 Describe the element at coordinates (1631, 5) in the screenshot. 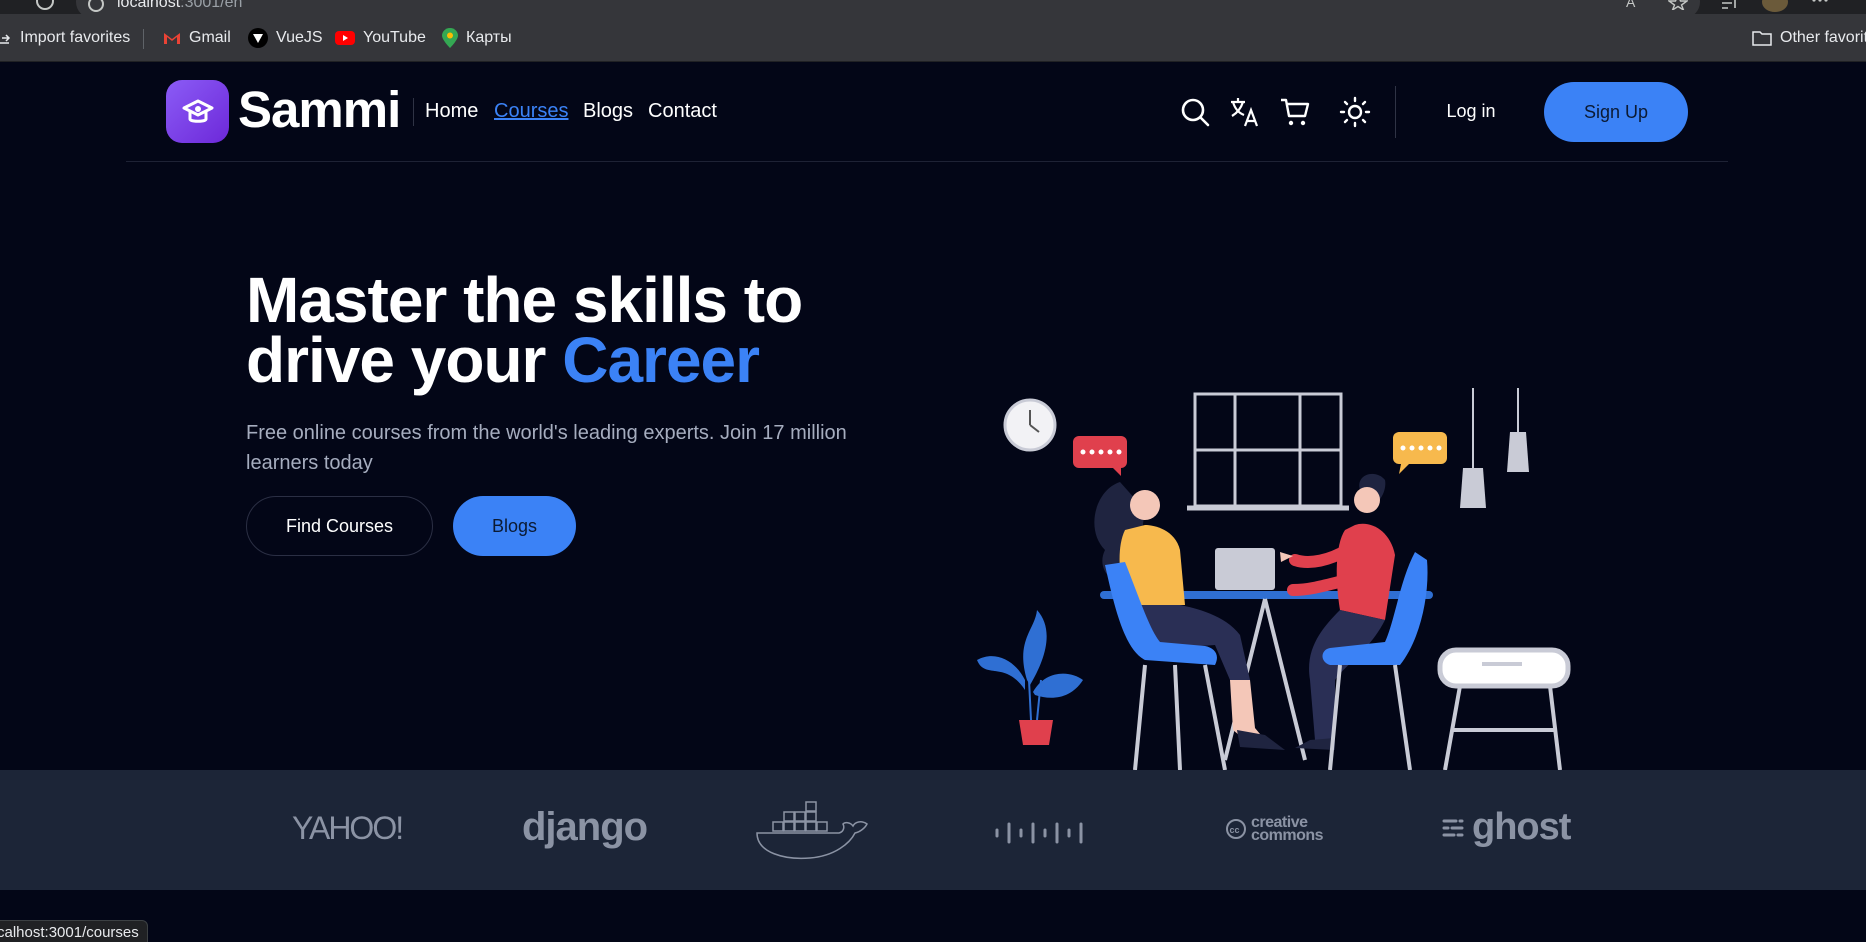

I see `svg-text: A` at that location.